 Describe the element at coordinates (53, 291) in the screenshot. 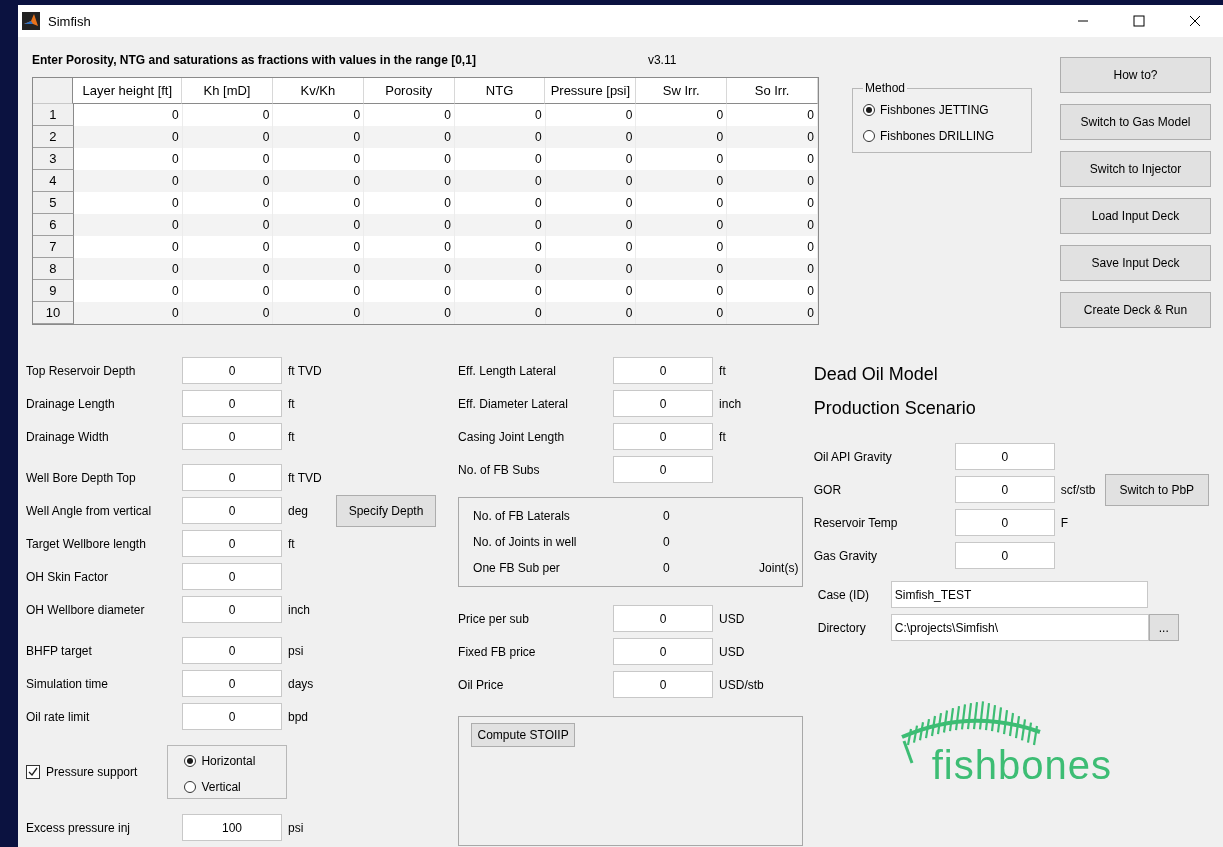

I see `row-header: 9` at that location.